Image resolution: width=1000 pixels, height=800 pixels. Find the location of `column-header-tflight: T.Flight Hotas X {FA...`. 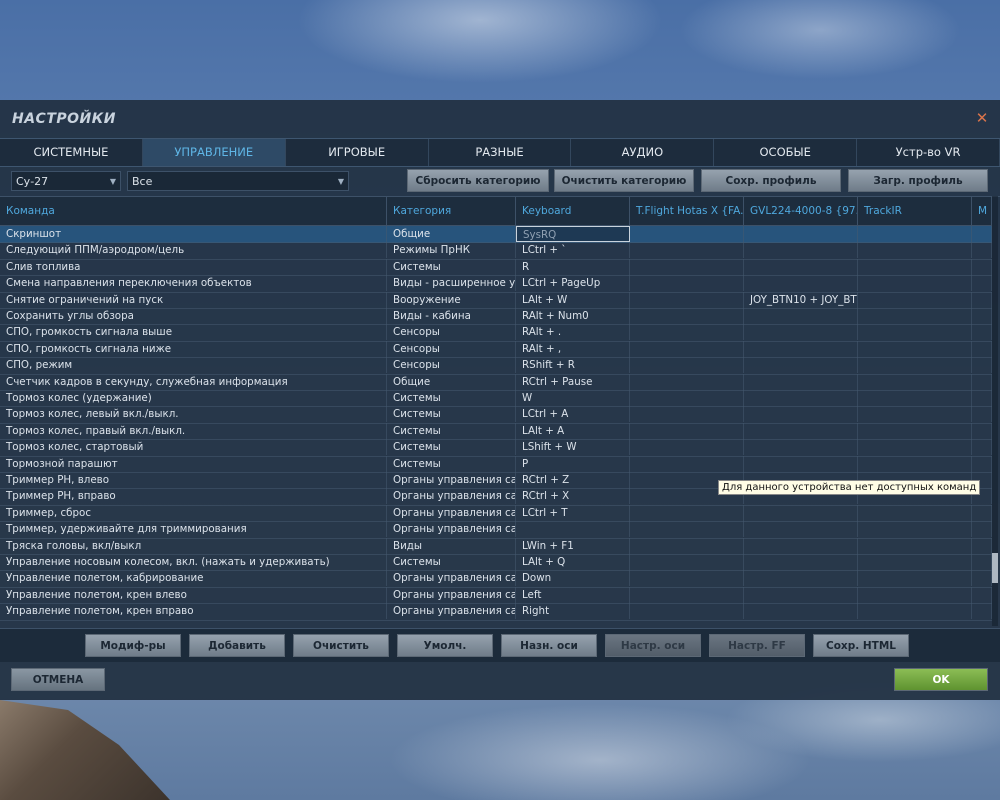

column-header-tflight: T.Flight Hotas X {FA... is located at coordinates (687, 211).